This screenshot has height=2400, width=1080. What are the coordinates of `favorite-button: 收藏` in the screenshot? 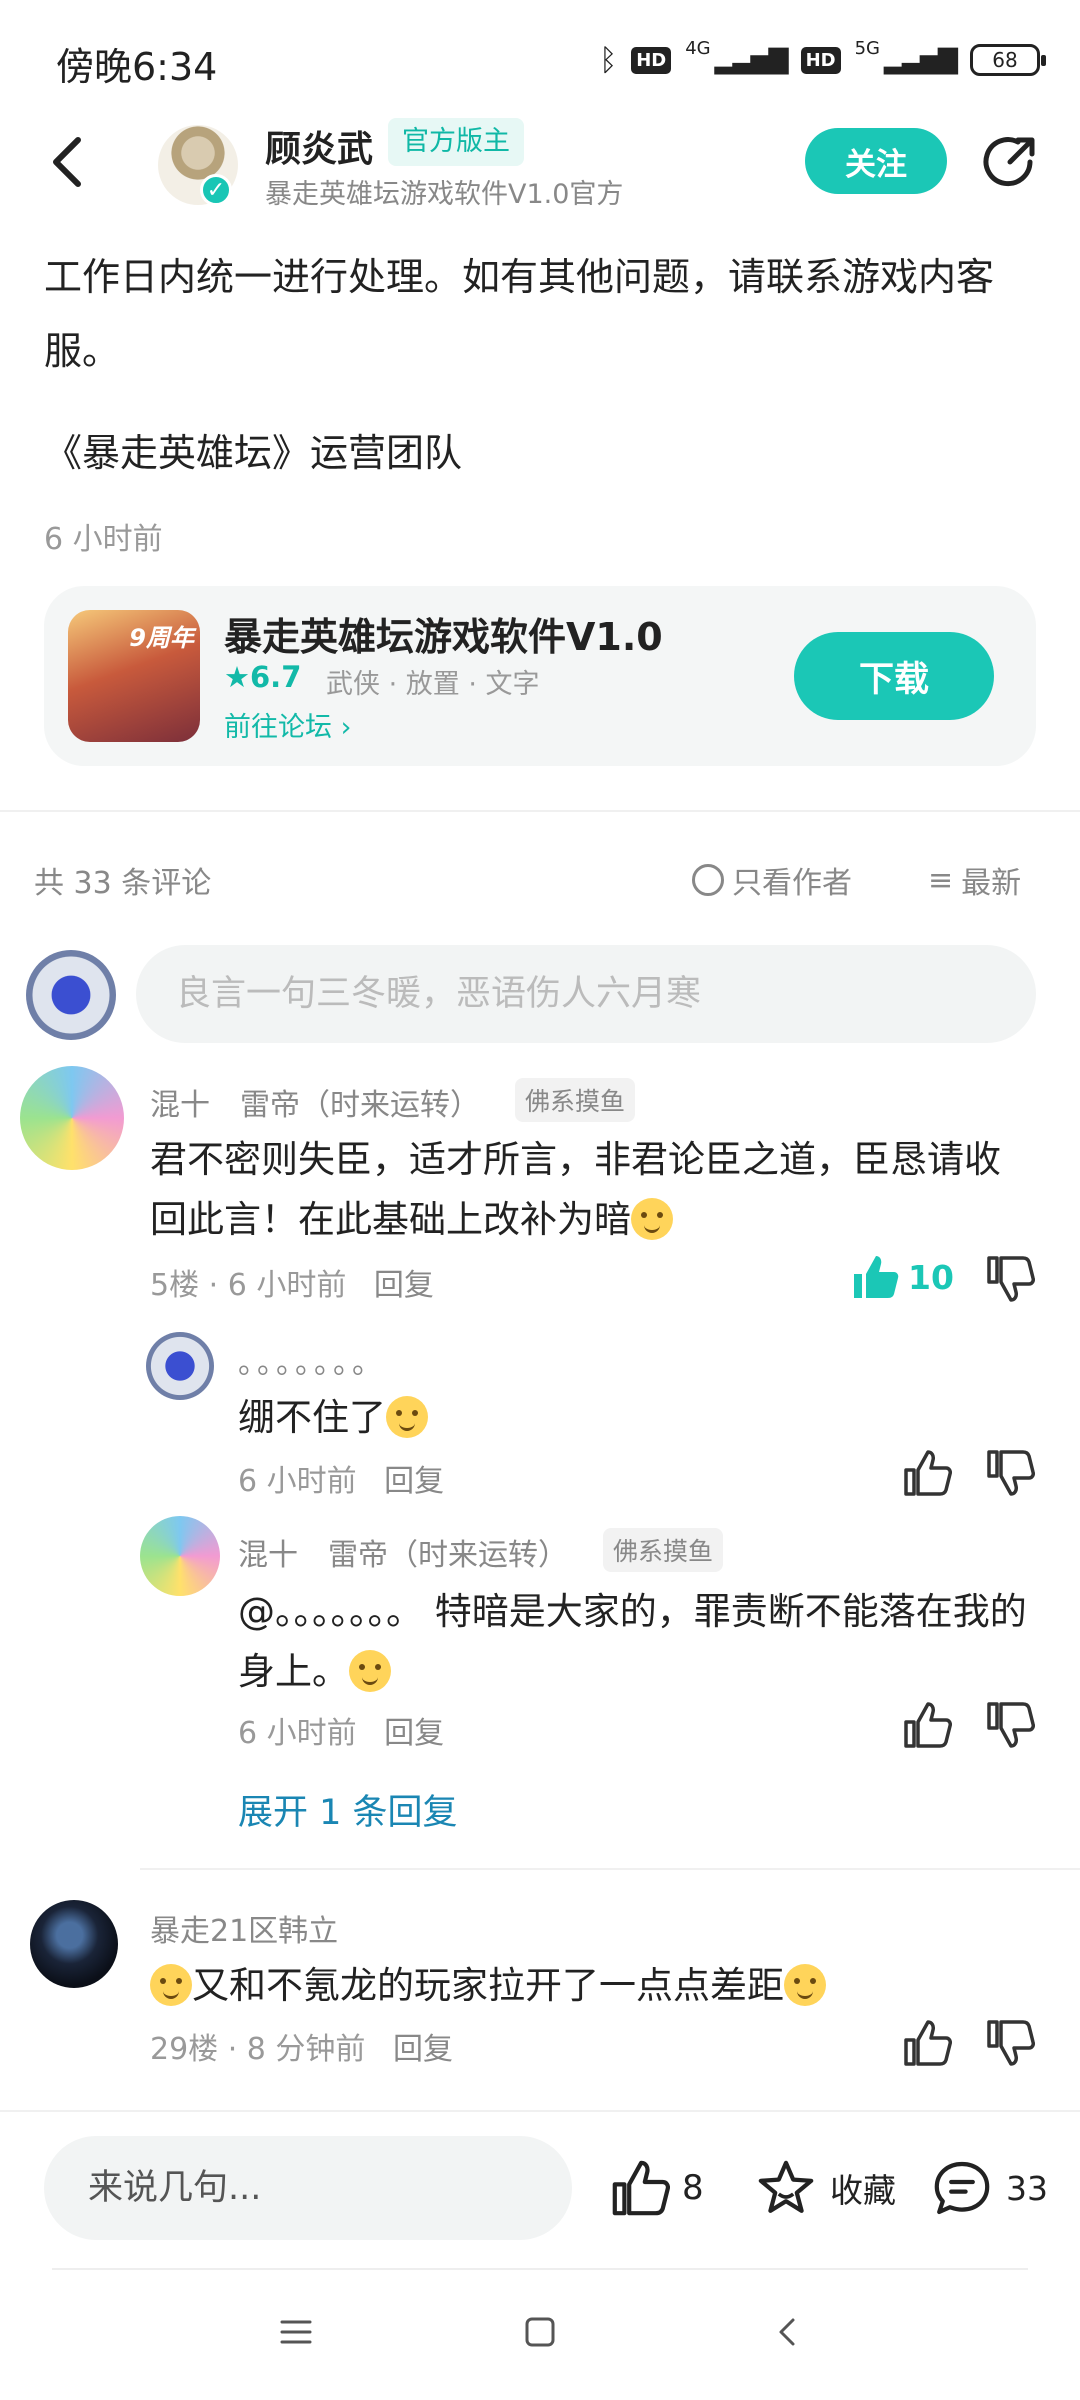 It's located at (826, 2188).